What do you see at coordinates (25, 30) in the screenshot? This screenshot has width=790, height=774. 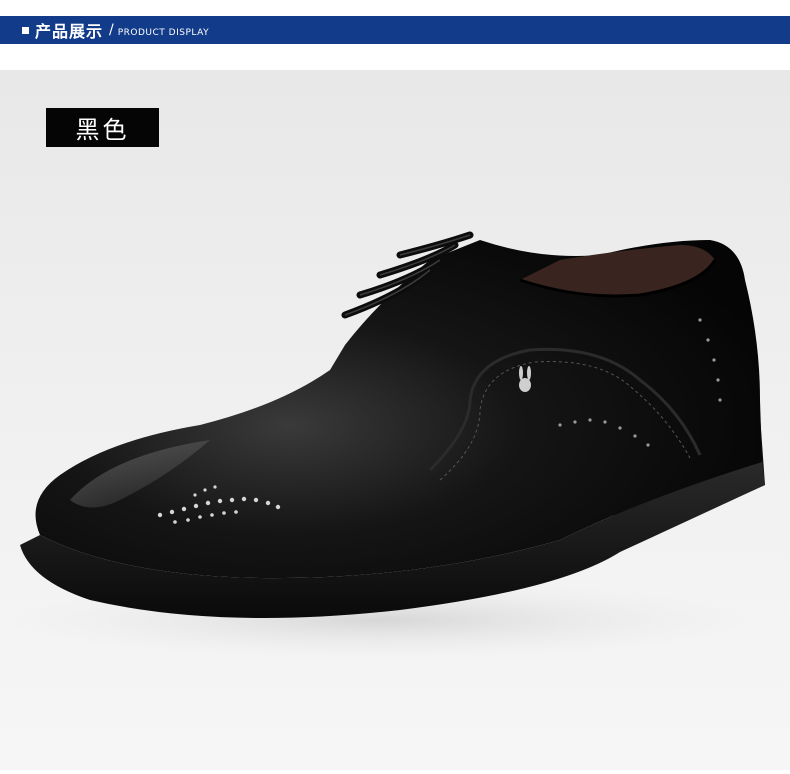 I see `square-bullet-icon` at bounding box center [25, 30].